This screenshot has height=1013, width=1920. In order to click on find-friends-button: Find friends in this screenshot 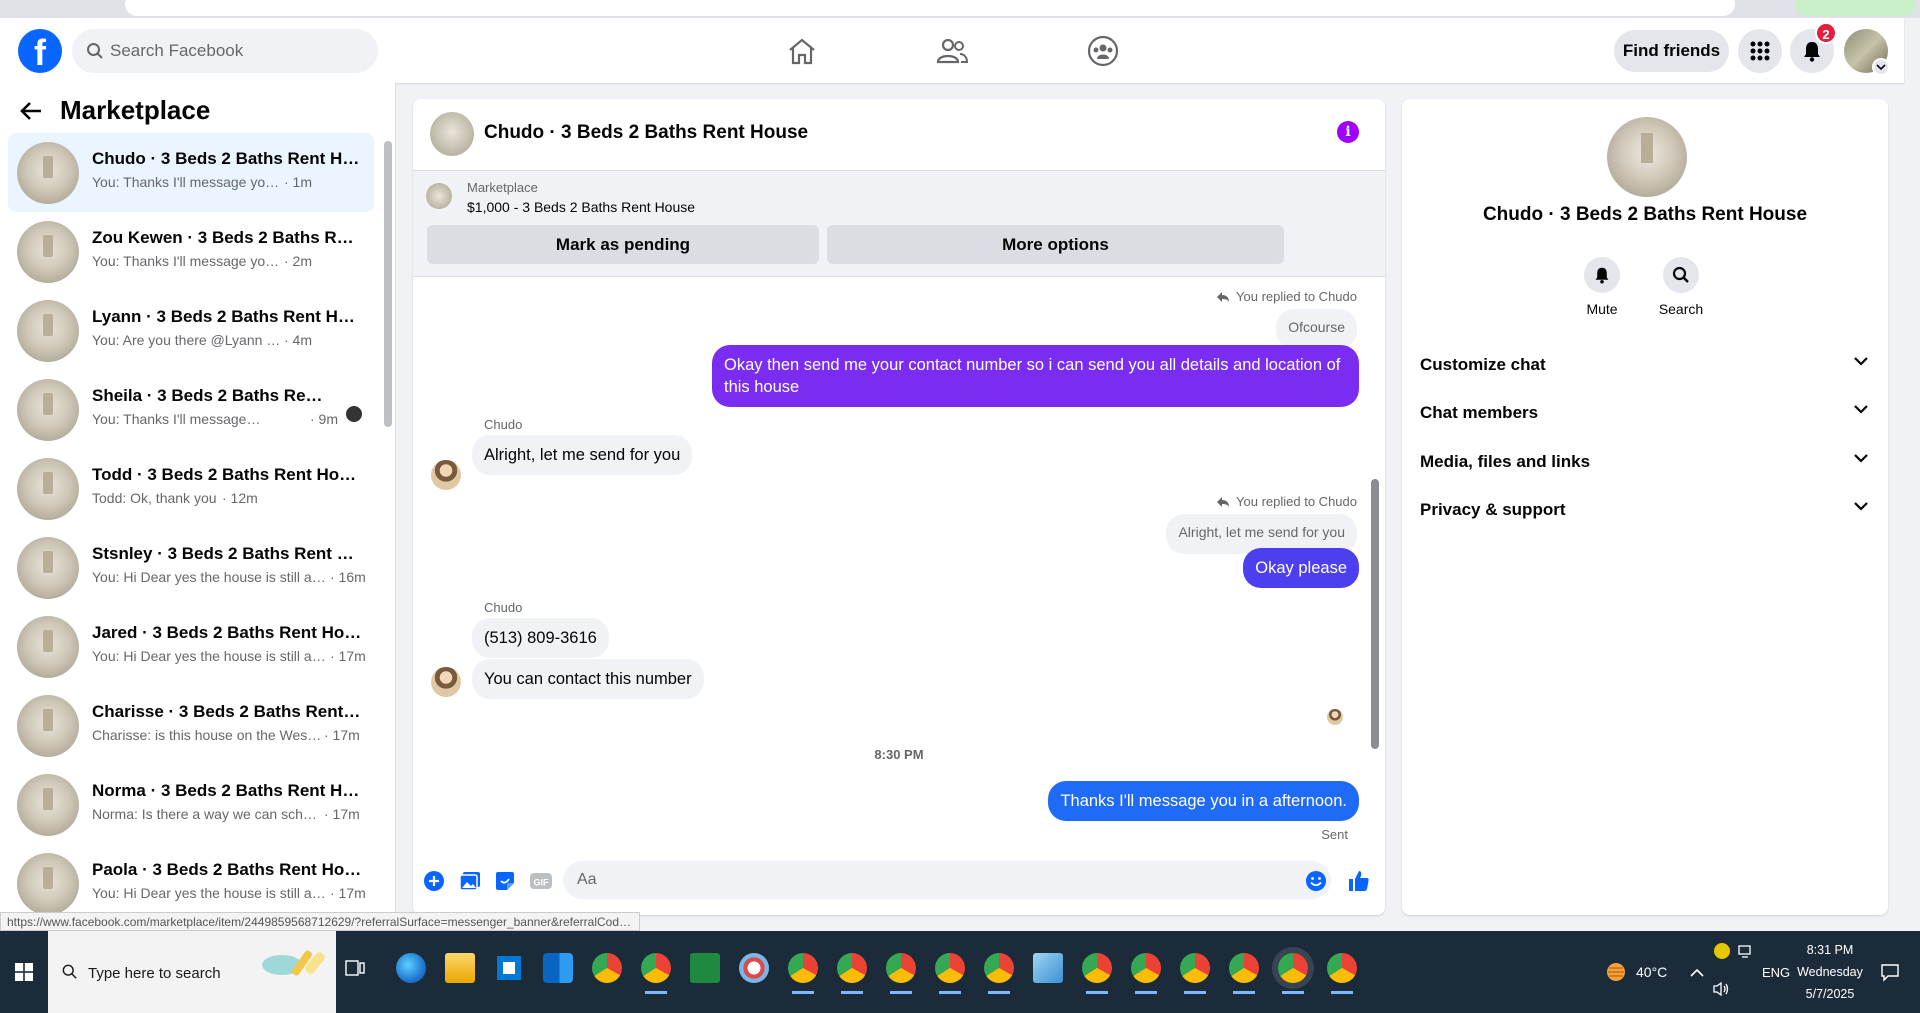, I will do `click(1671, 51)`.